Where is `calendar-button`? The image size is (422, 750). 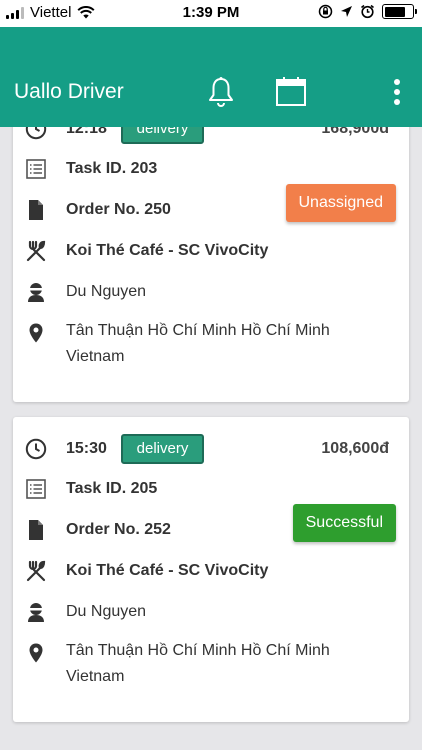 calendar-button is located at coordinates (291, 92).